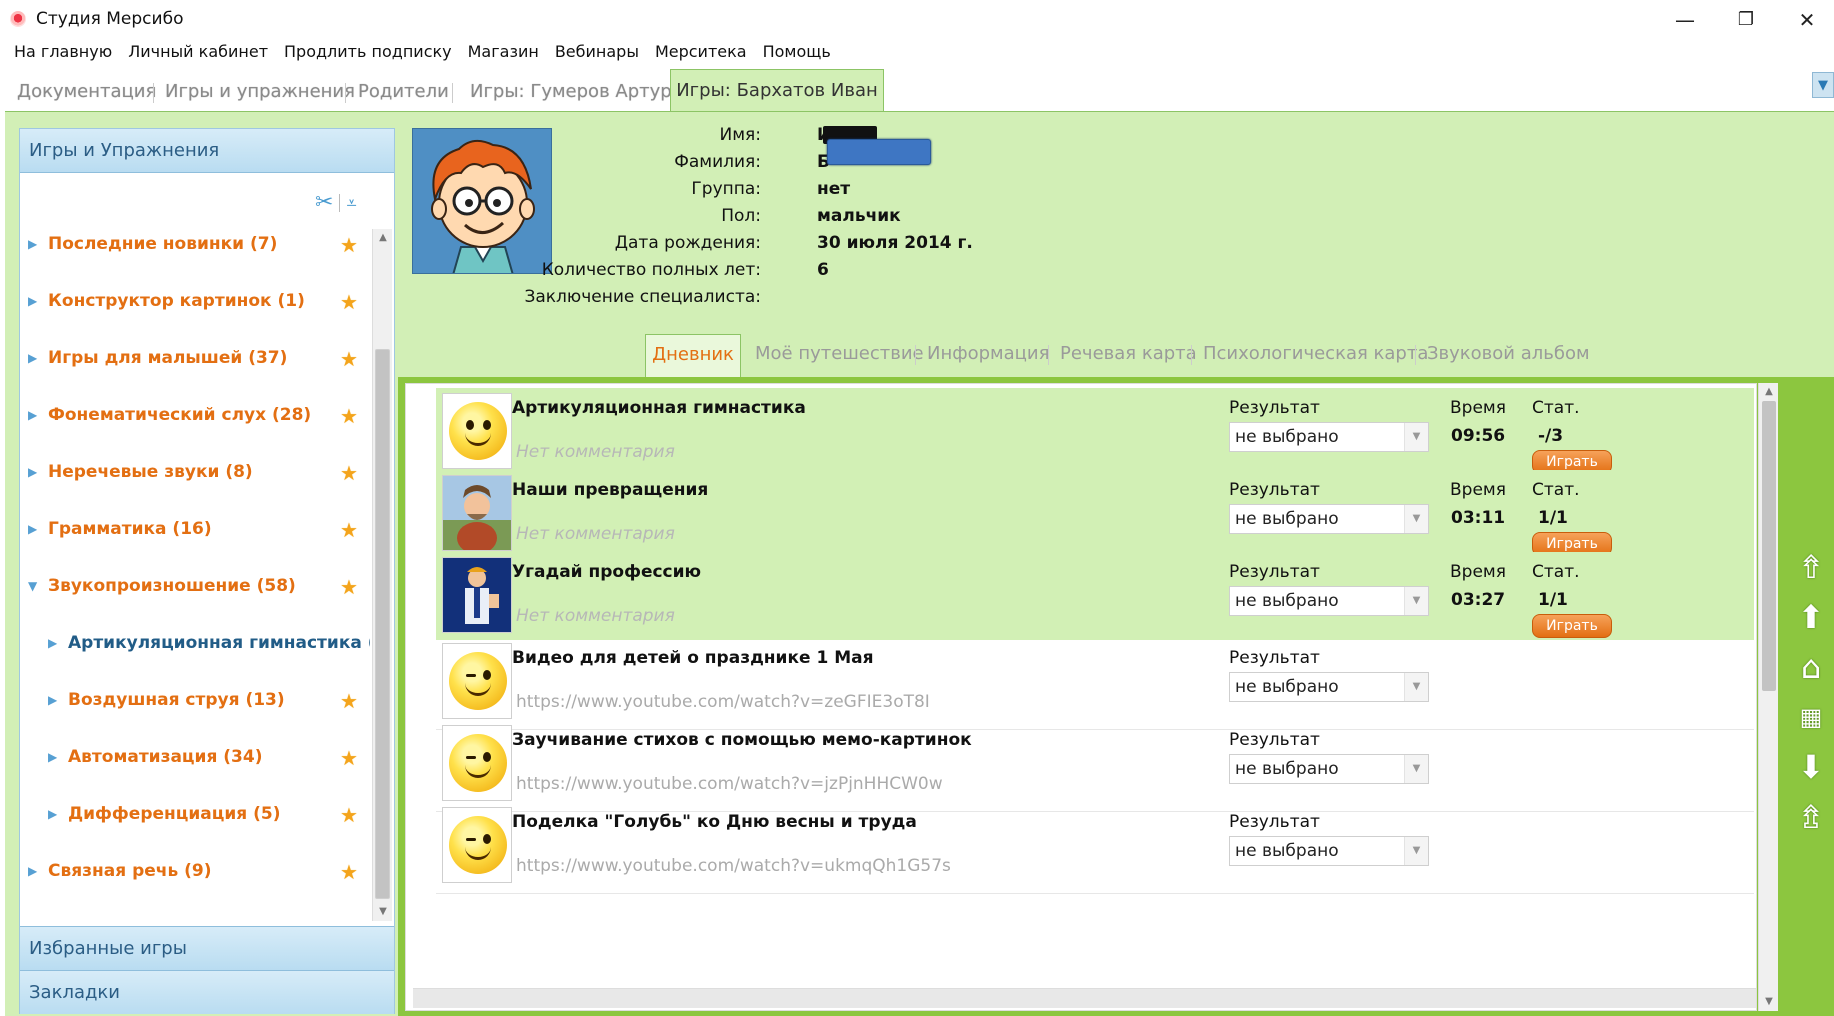 The image size is (1834, 1016). What do you see at coordinates (1685, 20) in the screenshot?
I see `minimize-icon: —` at bounding box center [1685, 20].